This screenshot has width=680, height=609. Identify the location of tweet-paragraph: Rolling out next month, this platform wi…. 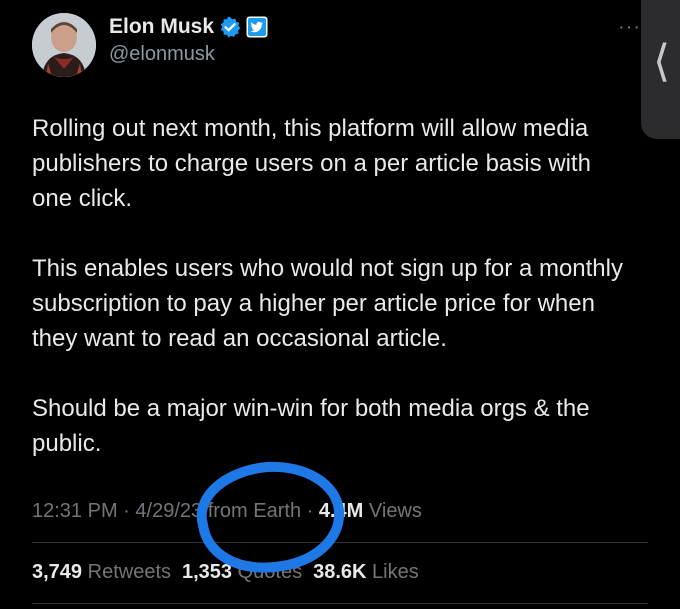
(311, 163).